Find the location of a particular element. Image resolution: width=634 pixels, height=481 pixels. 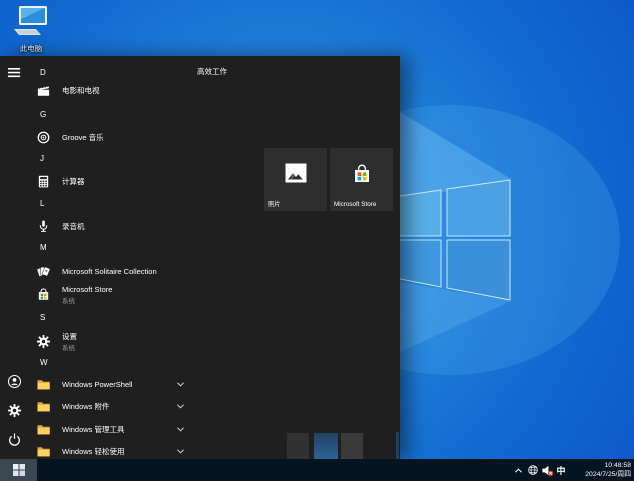

taskbar: 中 10:48:58 2024/7/25/周四 is located at coordinates (317, 470).